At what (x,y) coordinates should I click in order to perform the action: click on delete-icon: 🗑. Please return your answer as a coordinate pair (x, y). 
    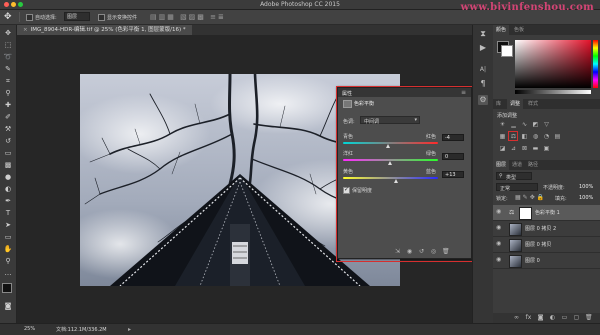
    Looking at the image, I should click on (446, 251).